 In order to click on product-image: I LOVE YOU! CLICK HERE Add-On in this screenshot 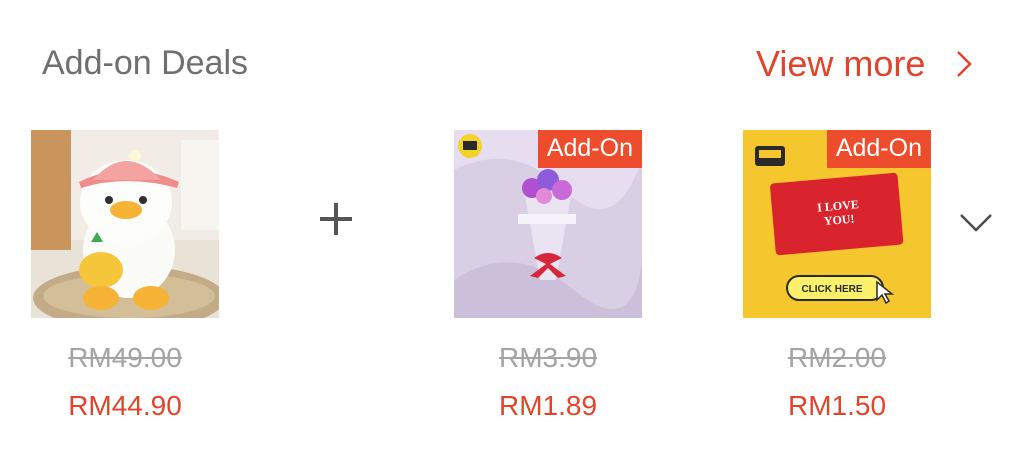, I will do `click(837, 224)`.